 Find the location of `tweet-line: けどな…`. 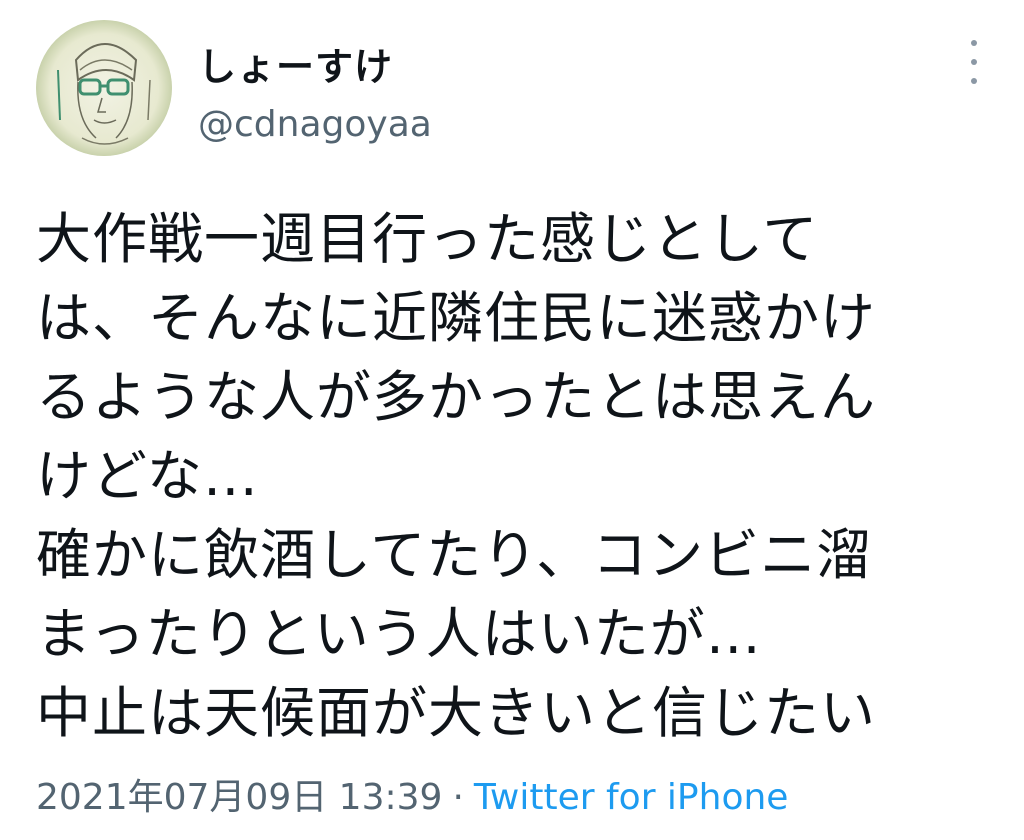

tweet-line: けどな… is located at coordinates (147, 476).